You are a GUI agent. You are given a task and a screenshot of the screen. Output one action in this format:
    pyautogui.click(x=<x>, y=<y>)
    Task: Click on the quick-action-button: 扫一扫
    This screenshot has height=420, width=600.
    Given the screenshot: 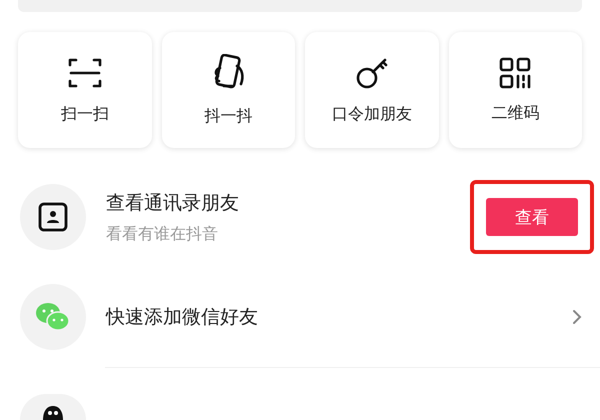 What is the action you would take?
    pyautogui.click(x=85, y=90)
    